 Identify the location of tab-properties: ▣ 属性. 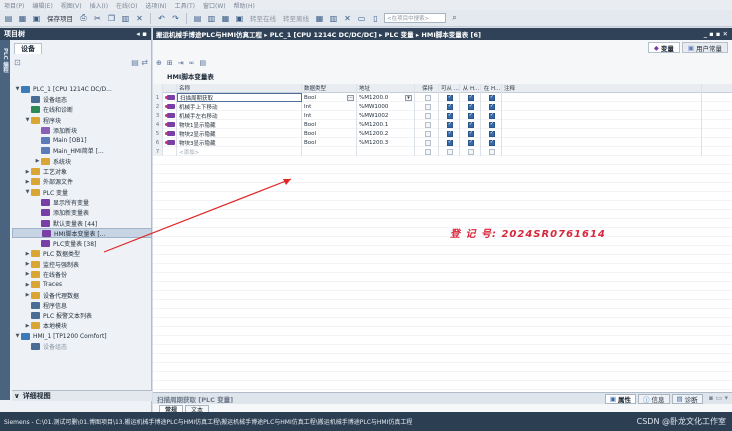
(620, 398).